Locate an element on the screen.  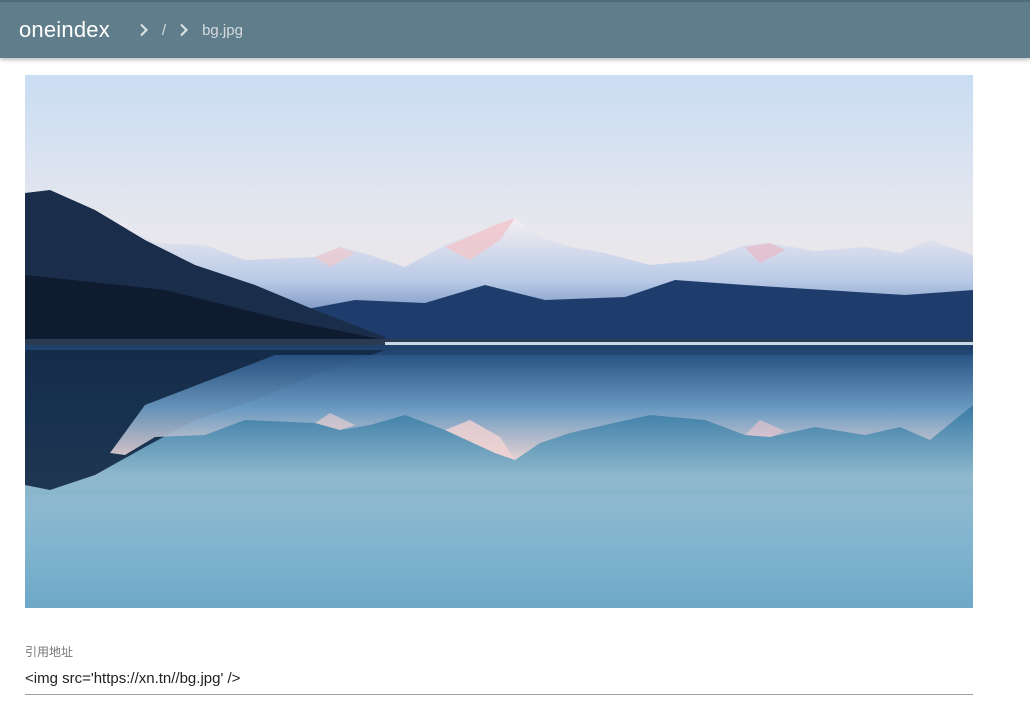
breadcrumb-root: / is located at coordinates (164, 30).